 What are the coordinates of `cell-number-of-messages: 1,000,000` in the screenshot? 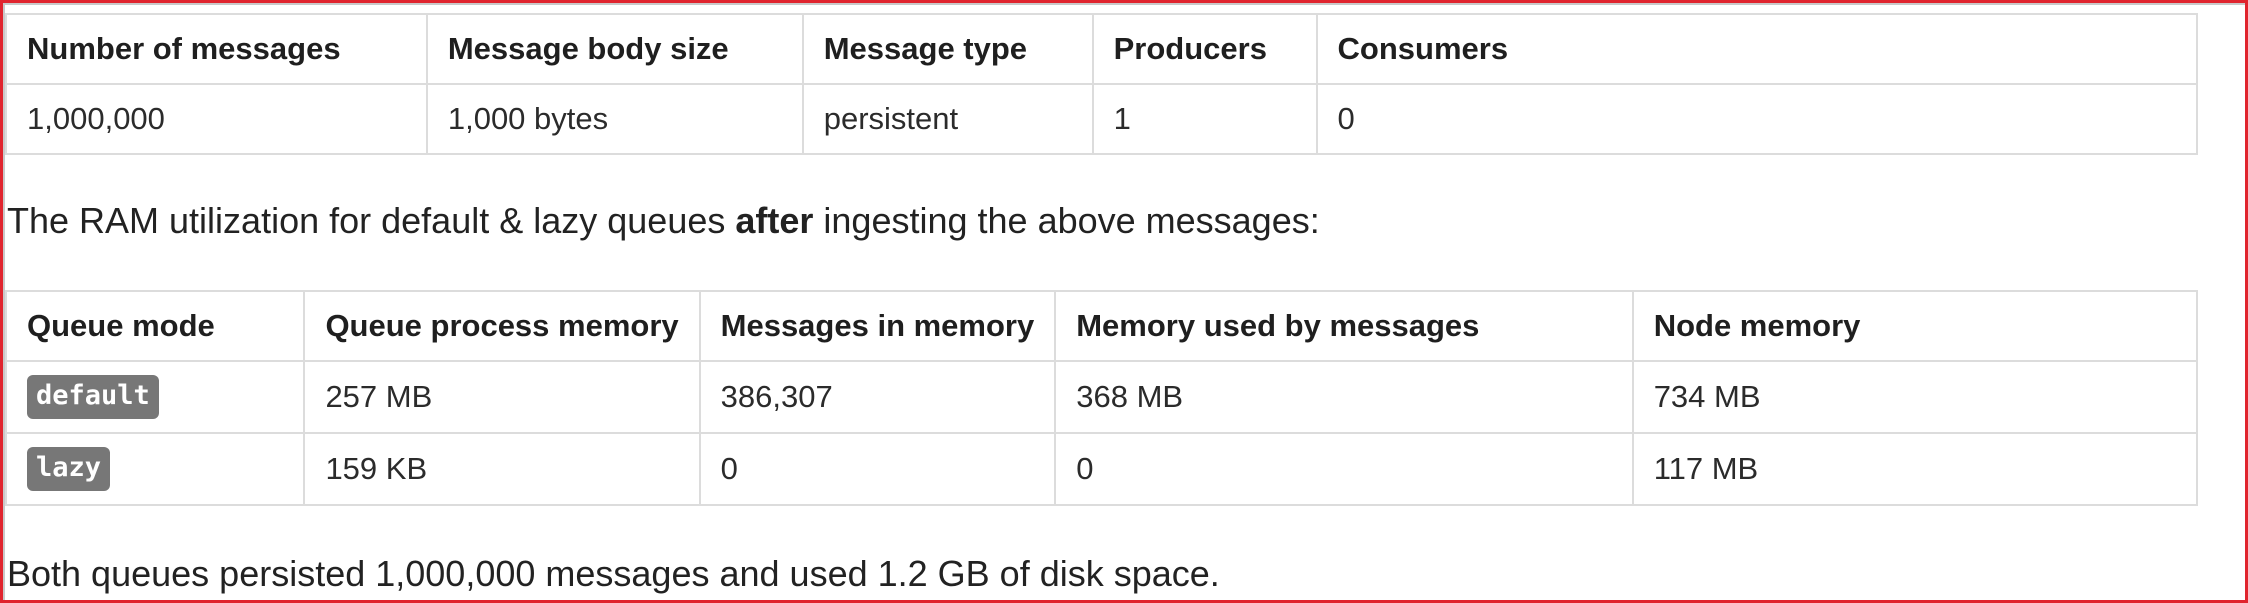 It's located at (216, 119).